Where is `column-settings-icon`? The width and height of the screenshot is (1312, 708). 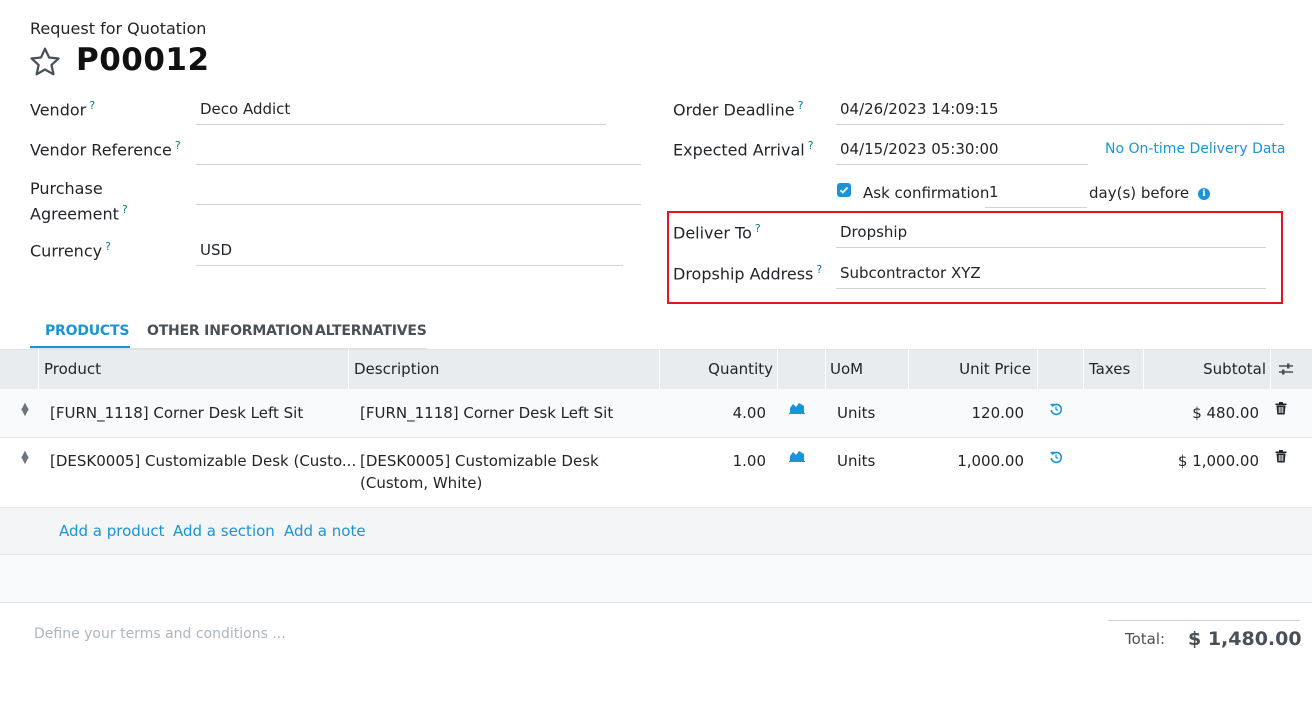
column-settings-icon is located at coordinates (1286, 369).